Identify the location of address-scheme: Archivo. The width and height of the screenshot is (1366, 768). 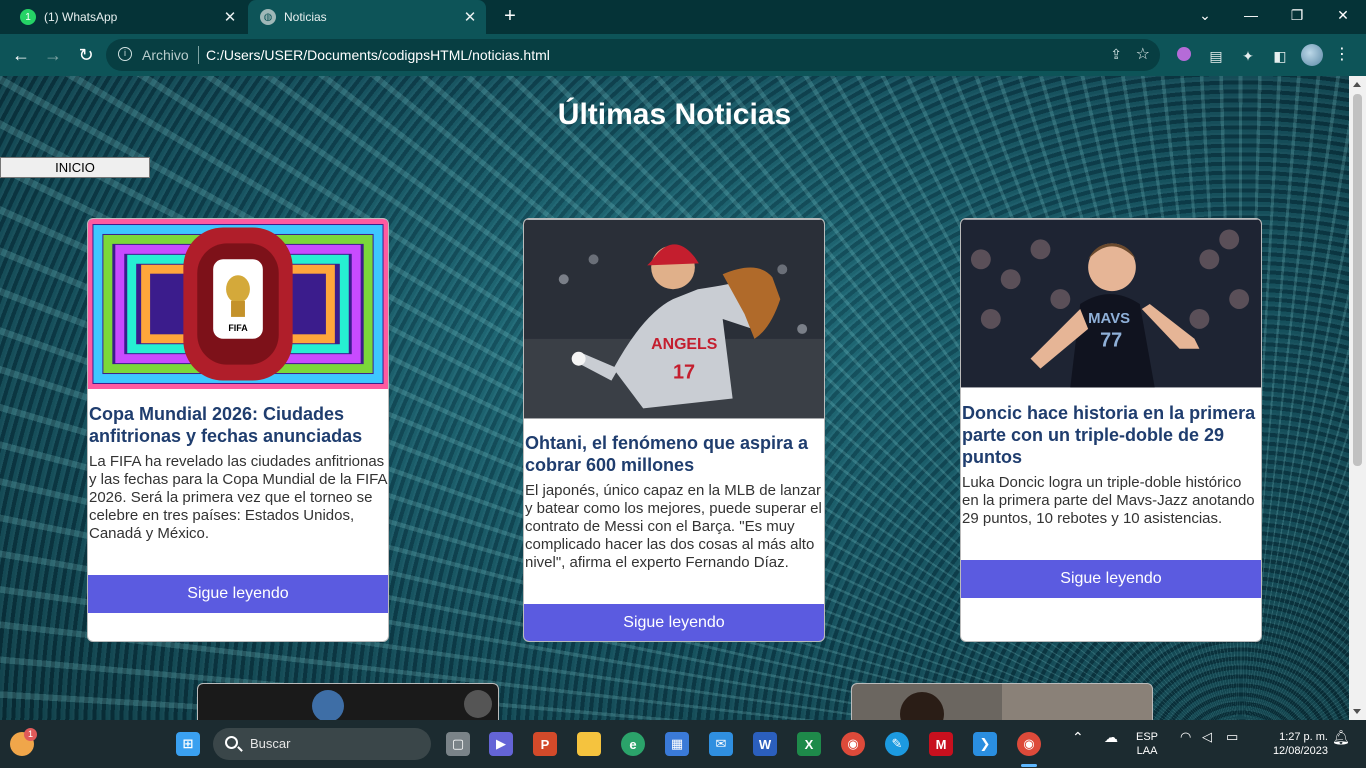
(165, 55).